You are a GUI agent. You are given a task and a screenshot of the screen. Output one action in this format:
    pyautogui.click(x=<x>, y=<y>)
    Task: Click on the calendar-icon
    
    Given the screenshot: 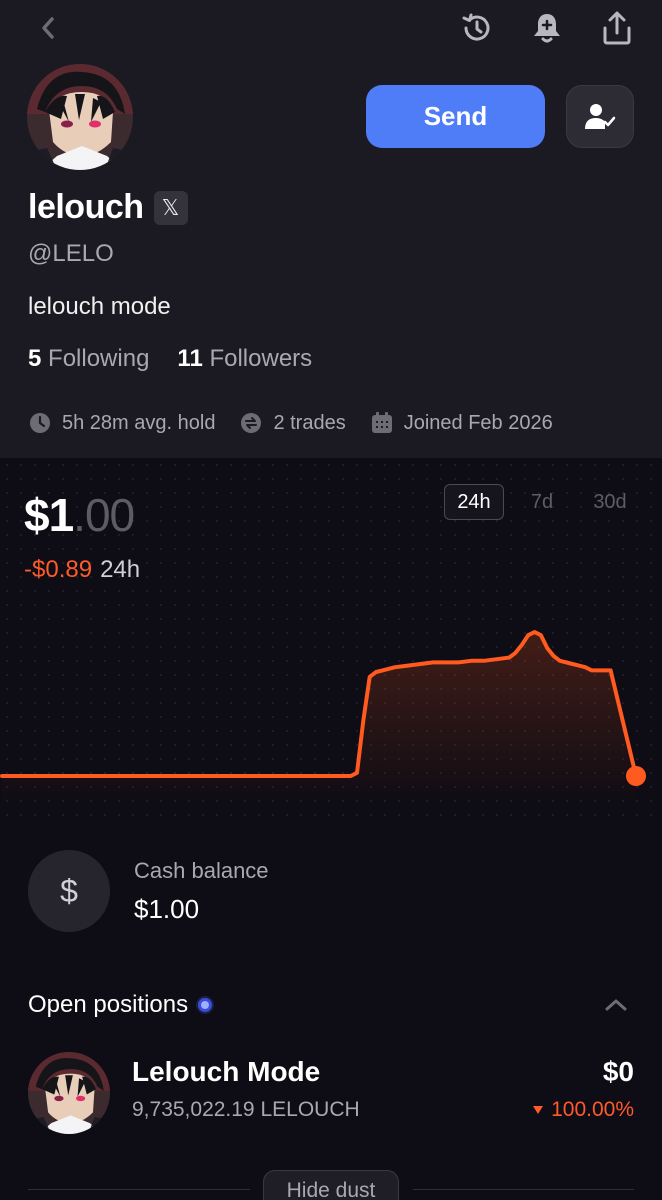 What is the action you would take?
    pyautogui.click(x=382, y=423)
    